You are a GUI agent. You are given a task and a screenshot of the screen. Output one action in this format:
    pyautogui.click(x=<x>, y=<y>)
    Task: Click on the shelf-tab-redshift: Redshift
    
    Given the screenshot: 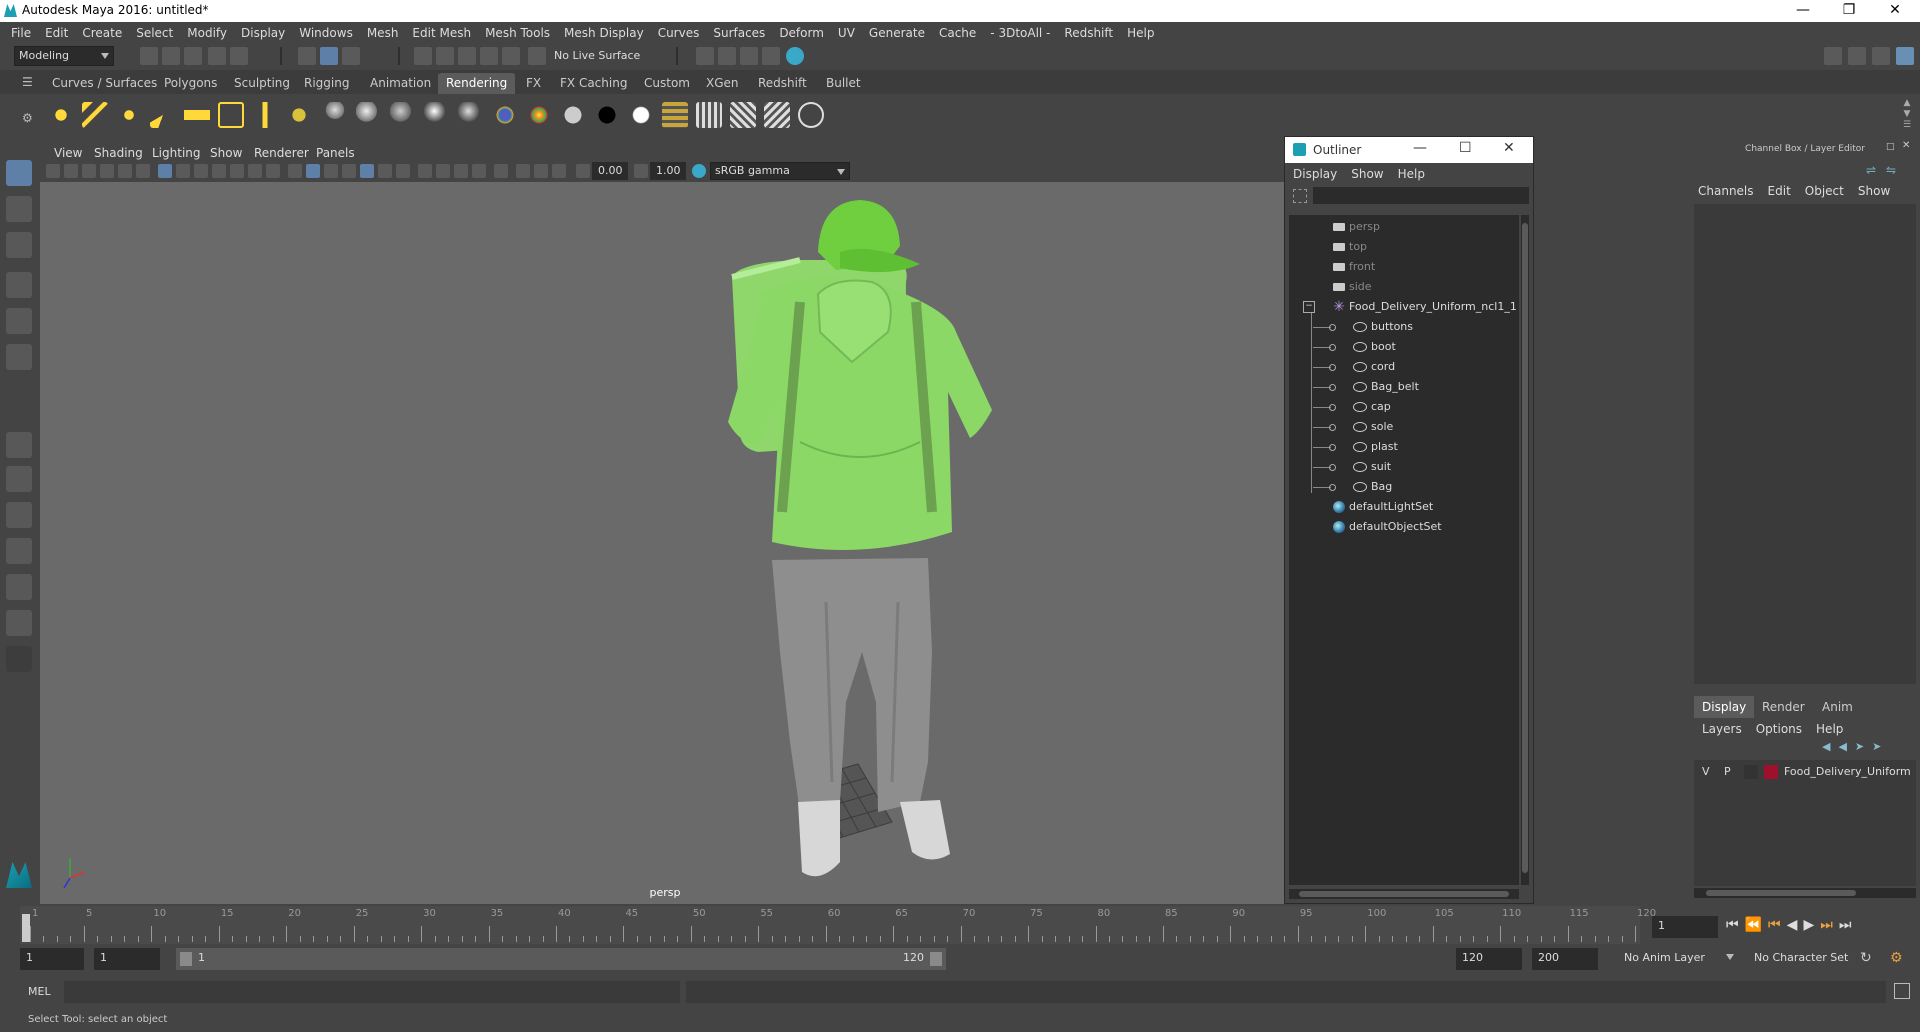 What is the action you would take?
    pyautogui.click(x=782, y=83)
    